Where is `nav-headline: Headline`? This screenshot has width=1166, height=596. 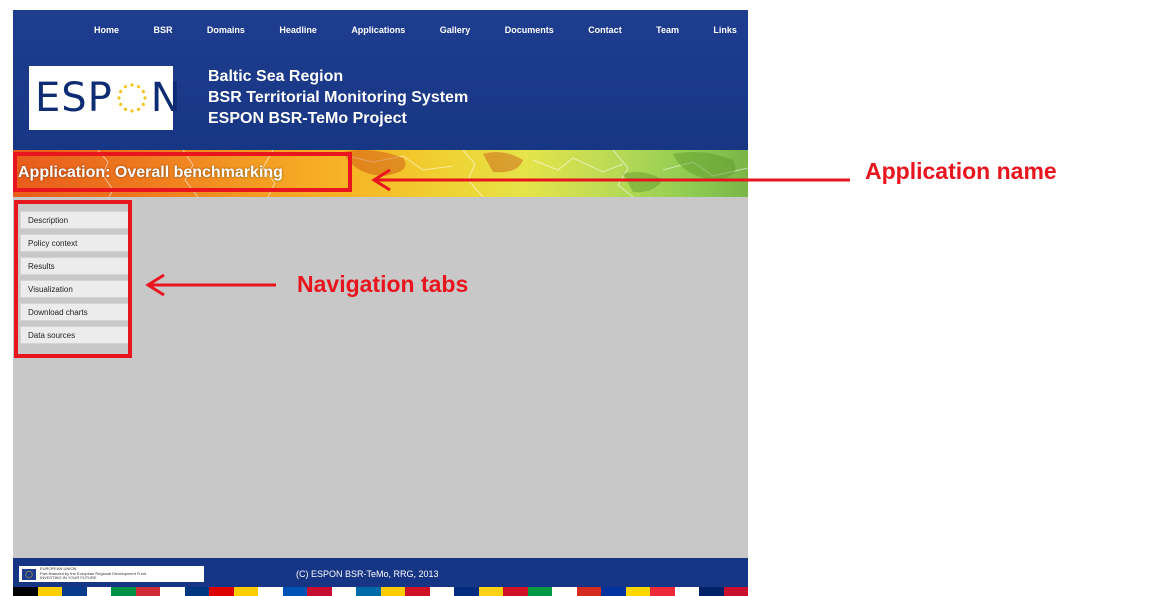
nav-headline: Headline is located at coordinates (298, 33).